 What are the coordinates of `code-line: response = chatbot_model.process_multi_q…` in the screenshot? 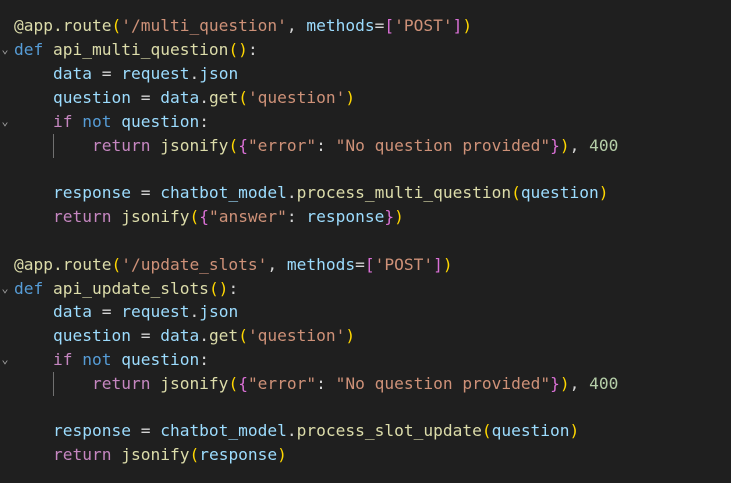 It's located at (365, 192).